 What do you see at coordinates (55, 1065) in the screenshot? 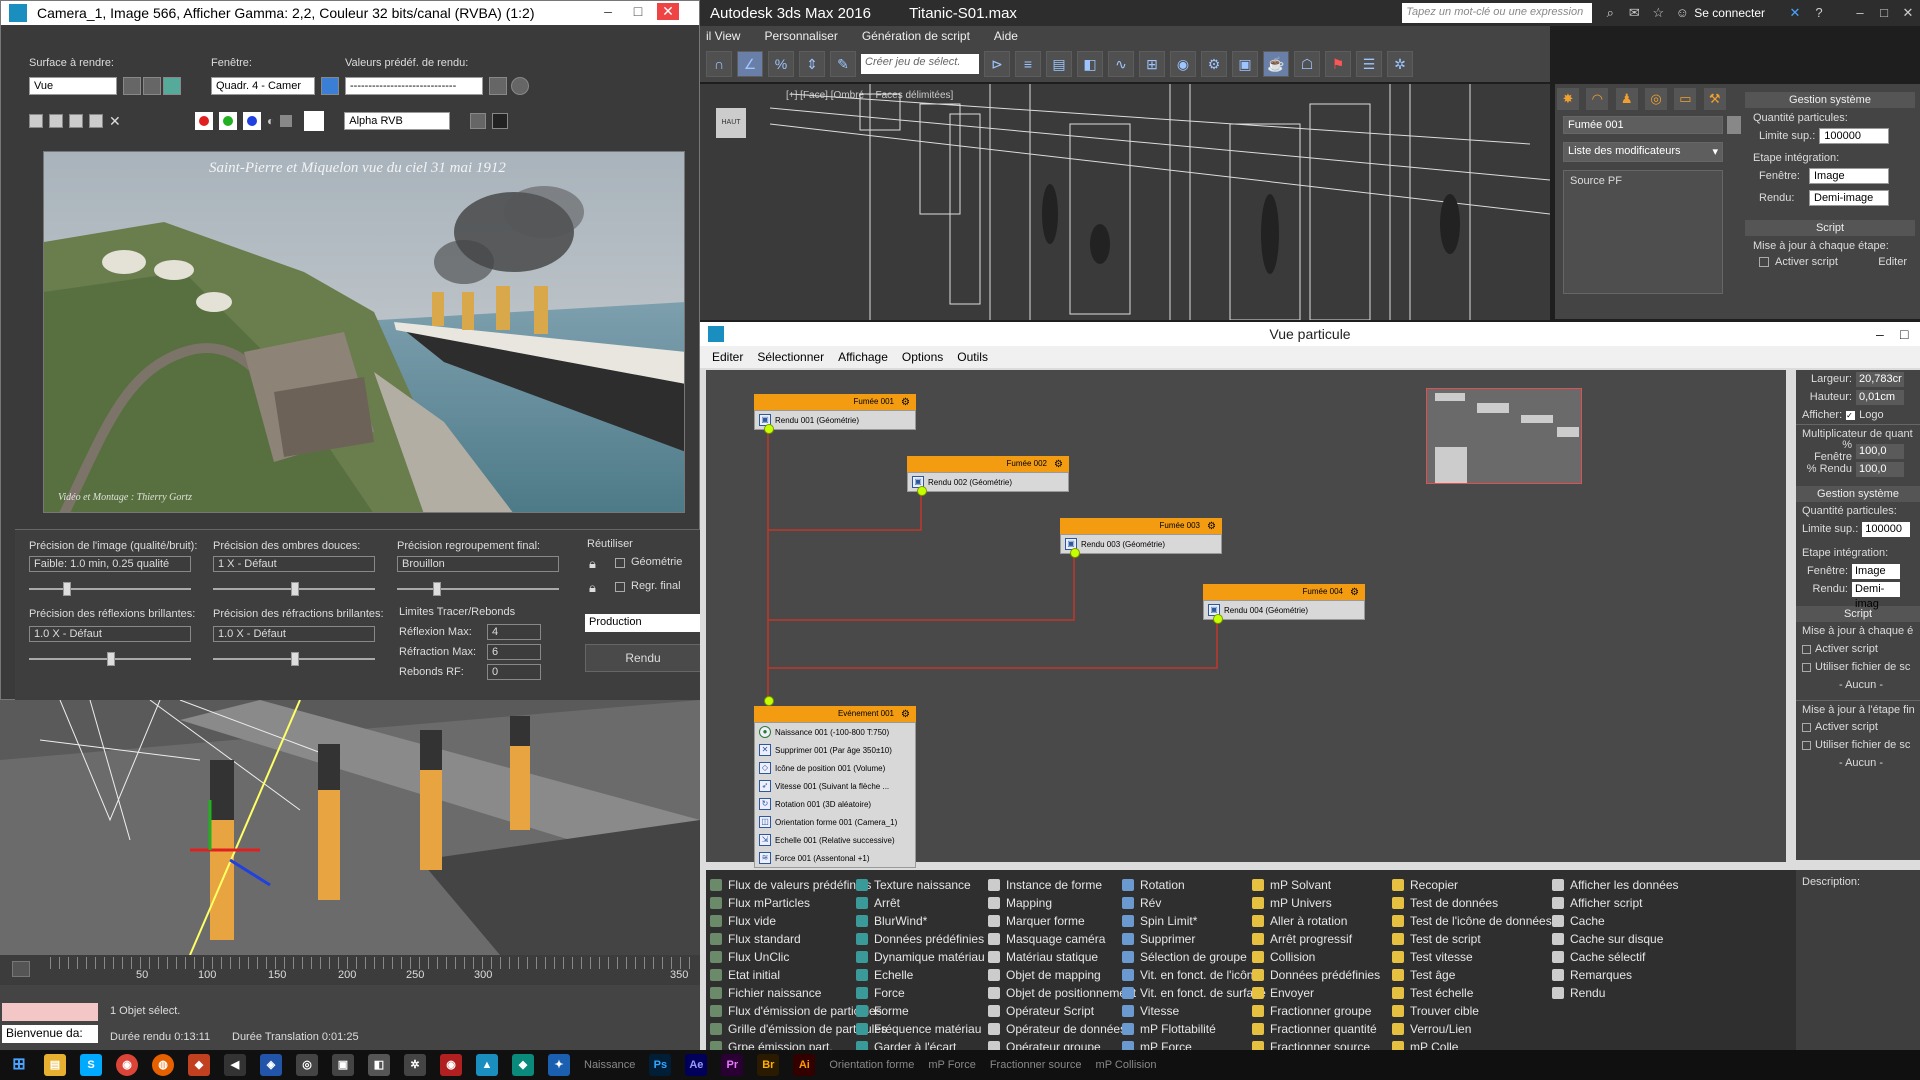
I see `file-explorer-icon: ▤` at bounding box center [55, 1065].